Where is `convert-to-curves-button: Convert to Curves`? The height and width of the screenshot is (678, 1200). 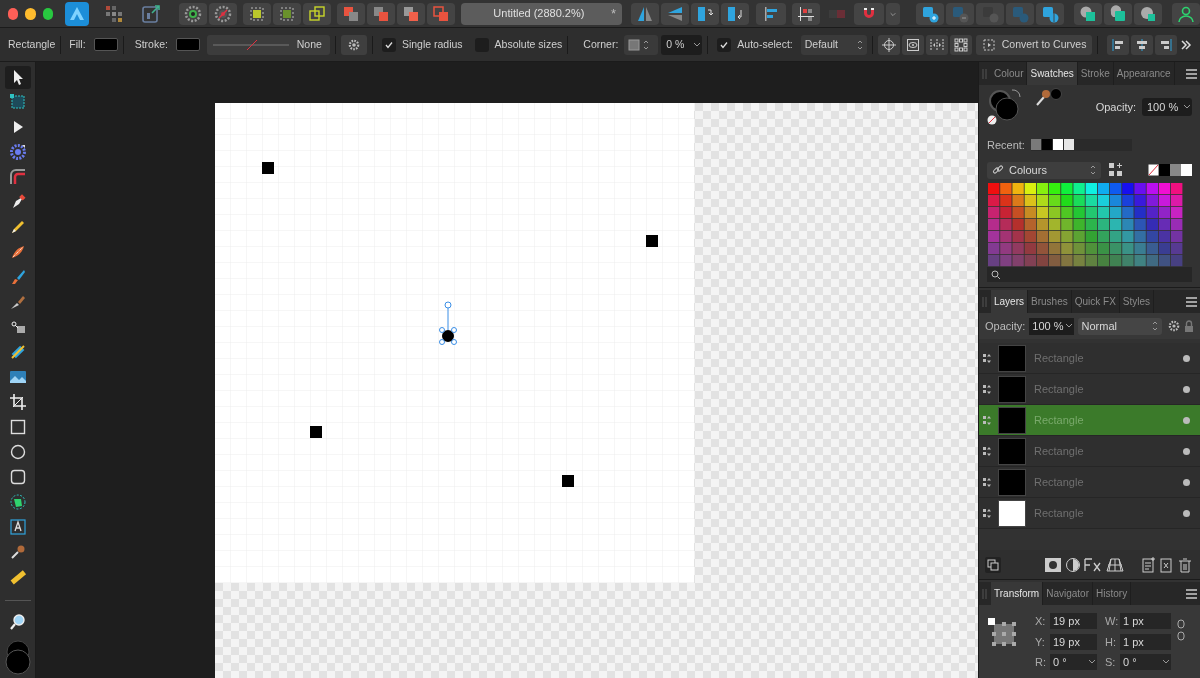 convert-to-curves-button: Convert to Curves is located at coordinates (1034, 44).